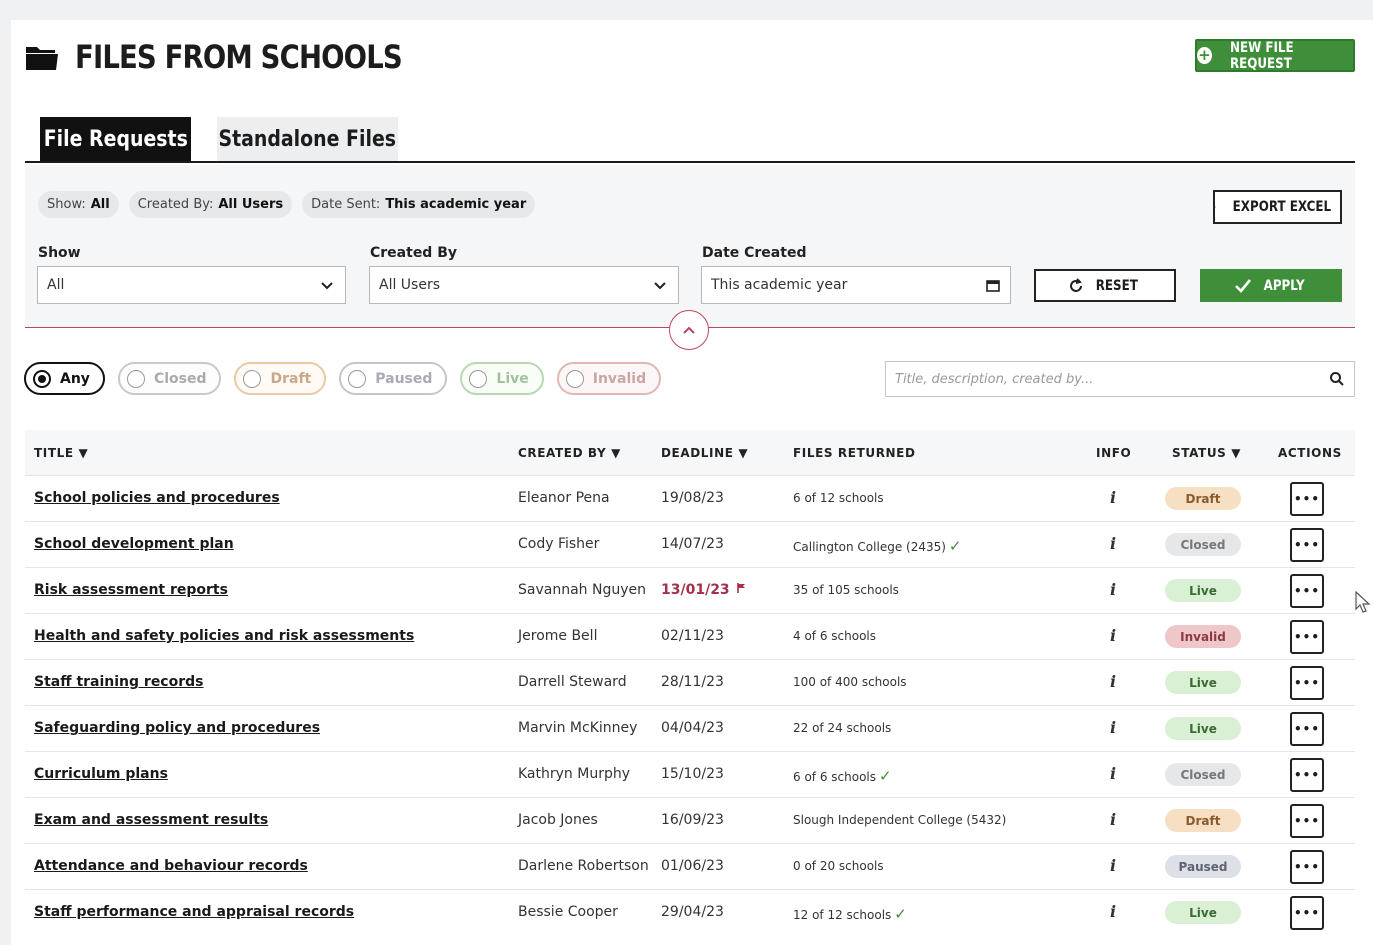 This screenshot has width=1373, height=945. Describe the element at coordinates (171, 866) in the screenshot. I see `request-title-link: Attendance and behaviour records` at that location.